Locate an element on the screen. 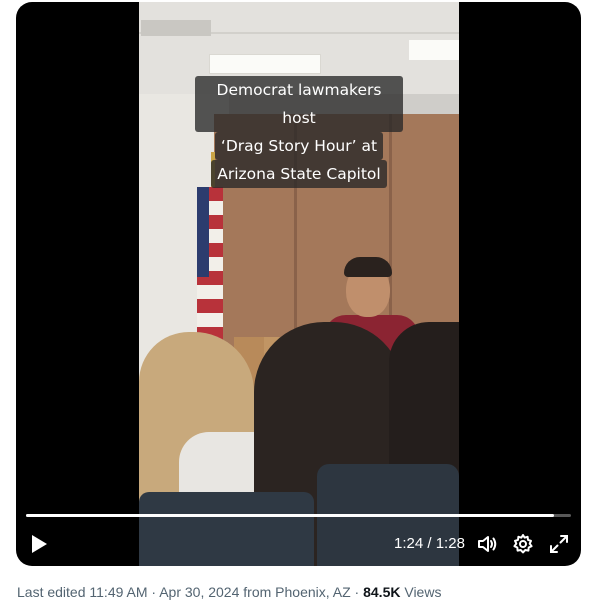 The width and height of the screenshot is (598, 607). scene-vent is located at coordinates (176, 28).